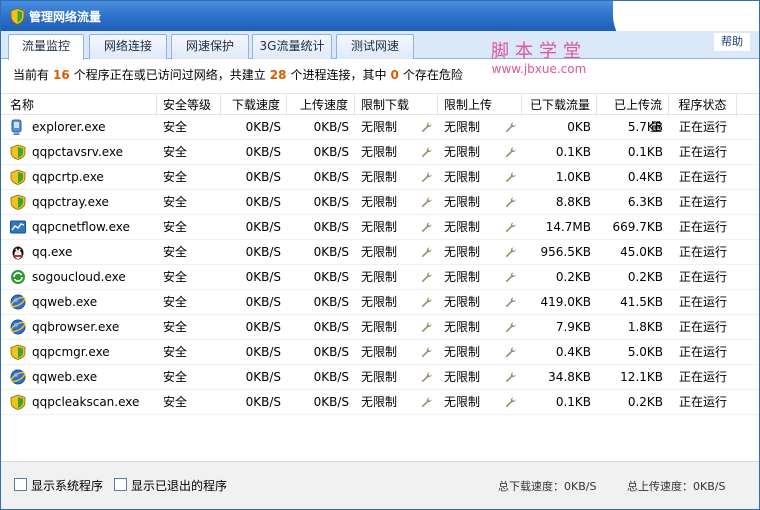 The width and height of the screenshot is (760, 510). Describe the element at coordinates (292, 46) in the screenshot. I see `tab-3g-traffic: 3G流量统计` at that location.